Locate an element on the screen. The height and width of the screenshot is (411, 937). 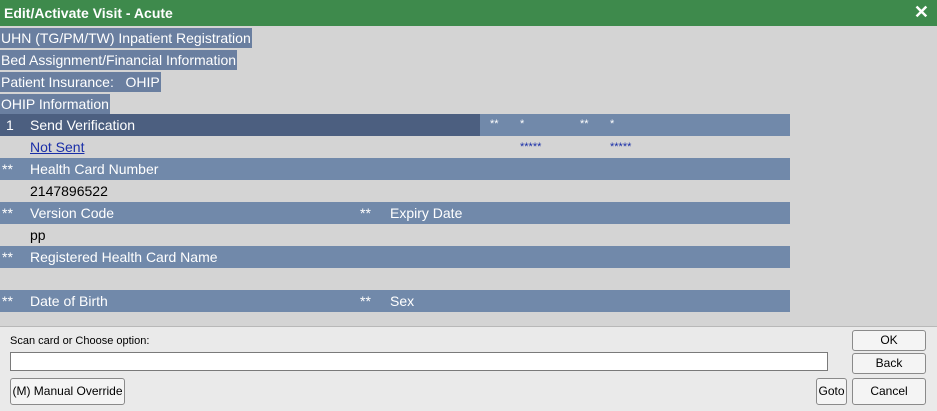
health-card-header: ** Health Card Number is located at coordinates (395, 169).